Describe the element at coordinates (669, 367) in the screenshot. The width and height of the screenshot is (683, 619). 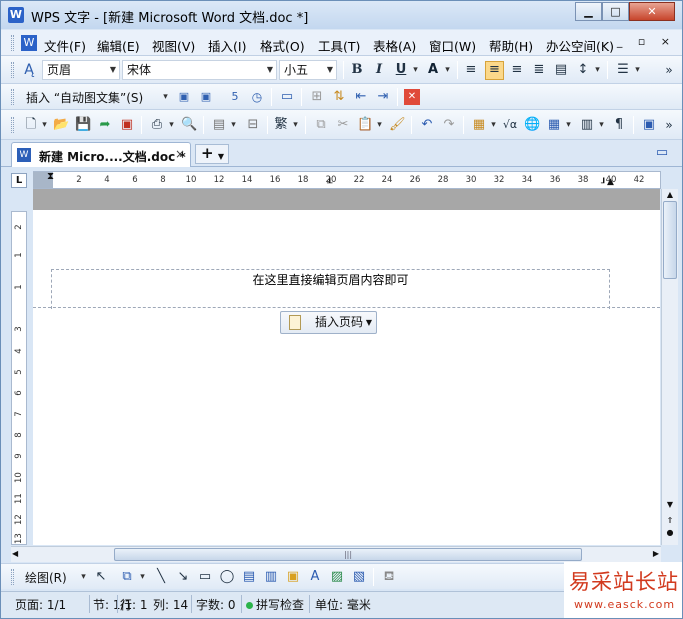
I see `vertical-scrollbar: ▲ ▼ ⇑ ●` at that location.